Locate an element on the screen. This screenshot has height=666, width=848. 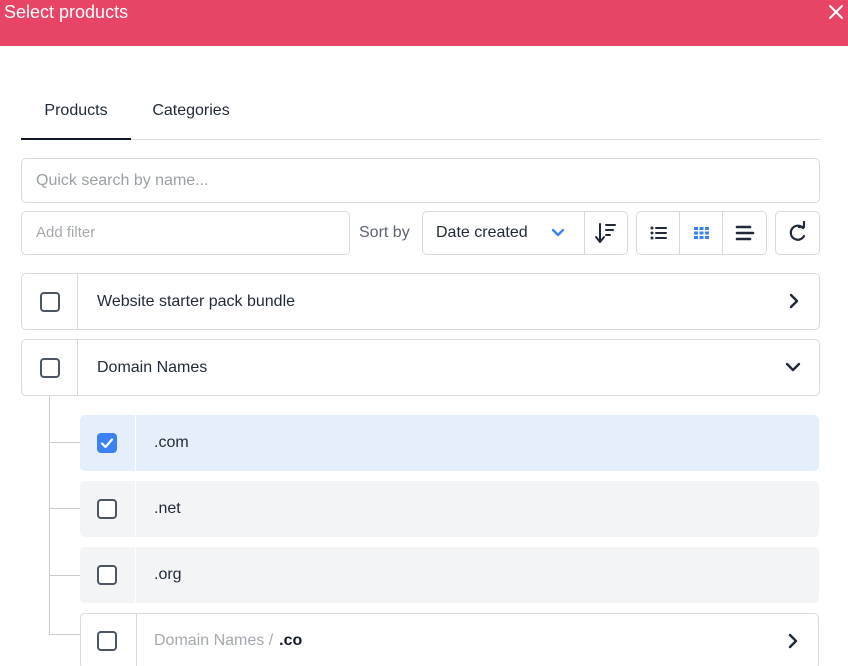
breadcrumb-parent: Domain Names / is located at coordinates (214, 640).